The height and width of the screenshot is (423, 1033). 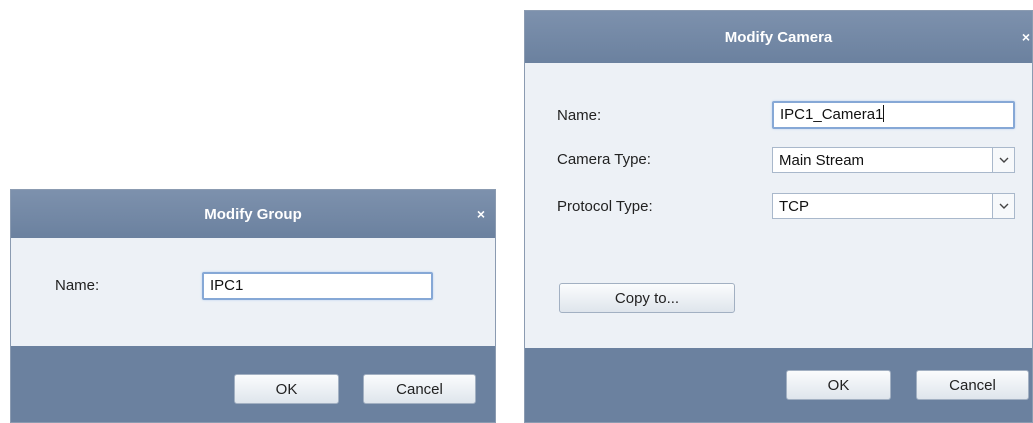 I want to click on camera-name-input: IPC1_Camera1, so click(x=893, y=115).